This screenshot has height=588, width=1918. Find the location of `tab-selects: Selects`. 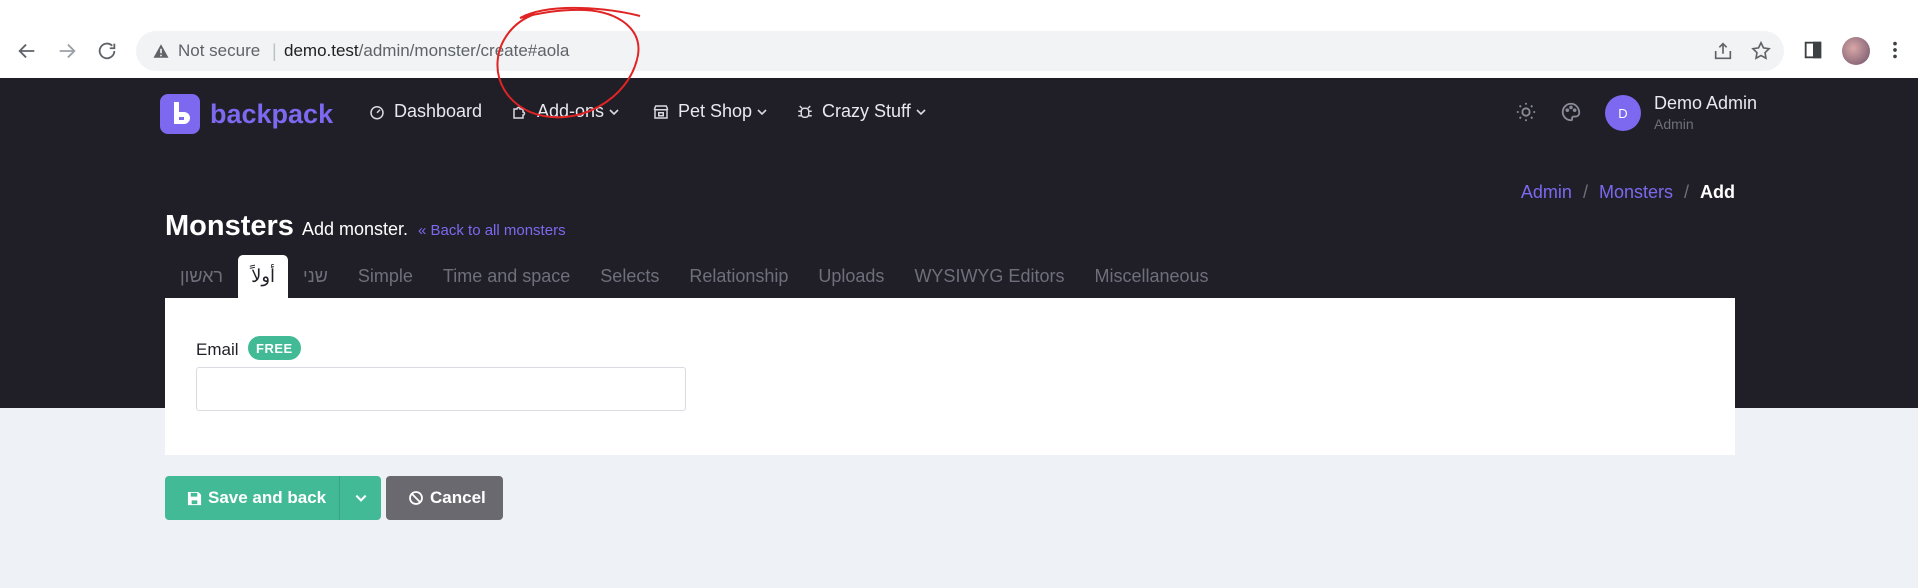

tab-selects: Selects is located at coordinates (629, 276).